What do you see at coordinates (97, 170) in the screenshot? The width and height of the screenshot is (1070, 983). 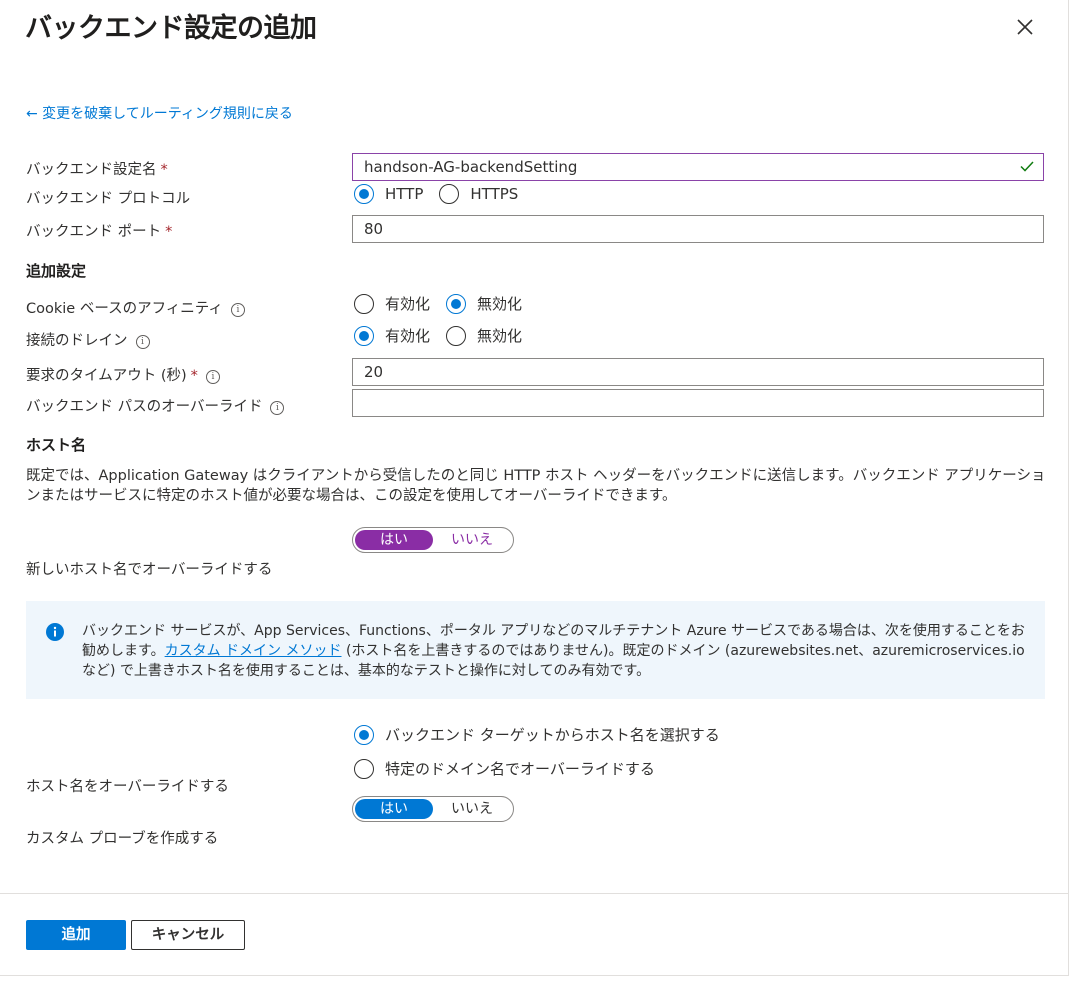 I see `setting-name-label: バックエンド設定名 *` at bounding box center [97, 170].